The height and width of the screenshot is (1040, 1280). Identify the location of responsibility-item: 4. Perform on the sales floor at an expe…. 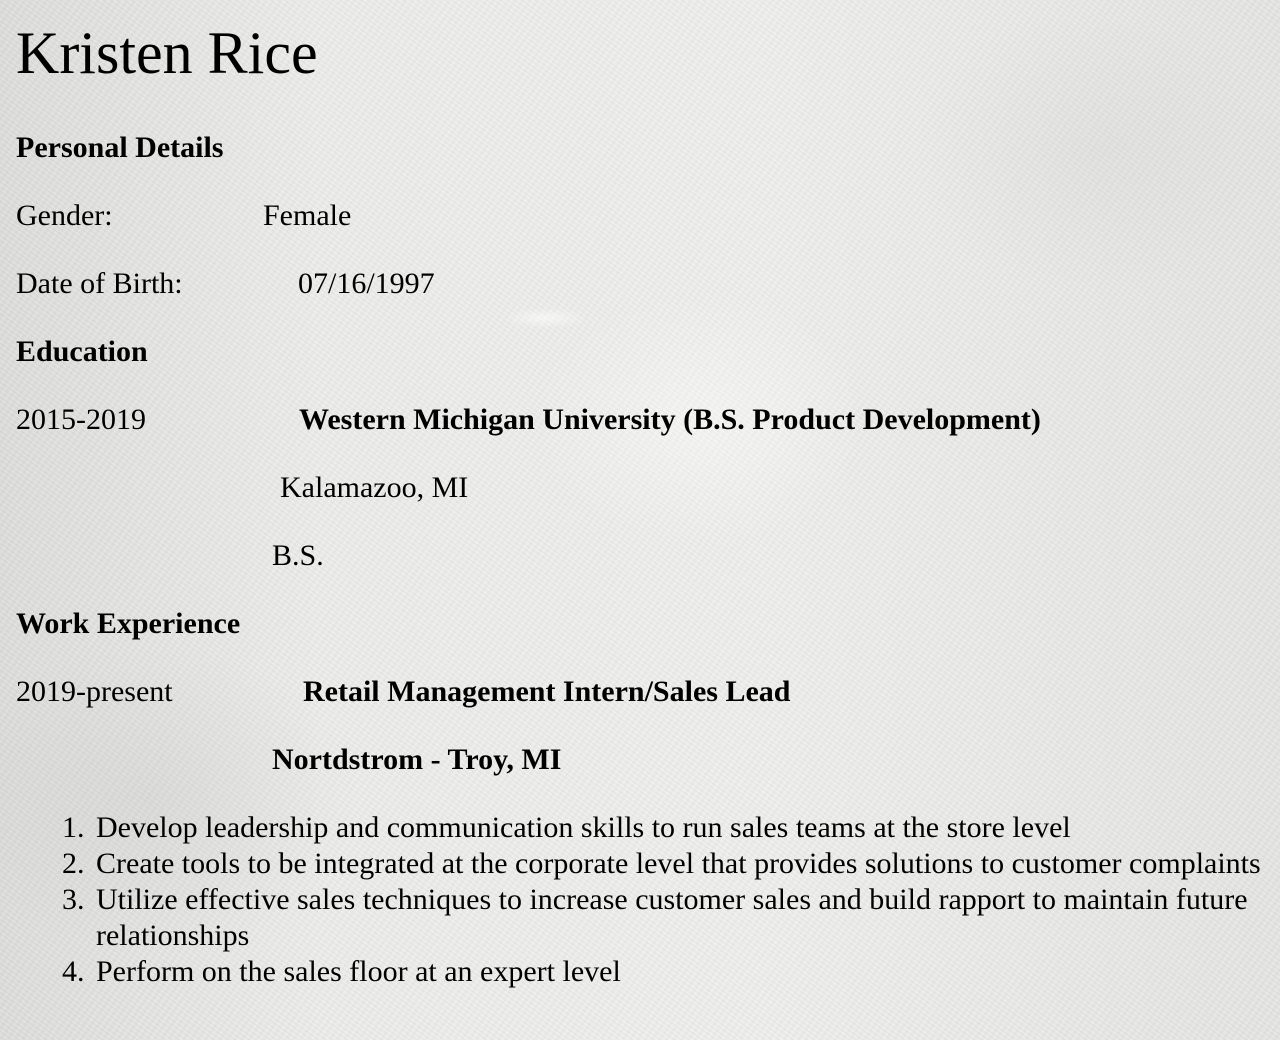
(671, 972).